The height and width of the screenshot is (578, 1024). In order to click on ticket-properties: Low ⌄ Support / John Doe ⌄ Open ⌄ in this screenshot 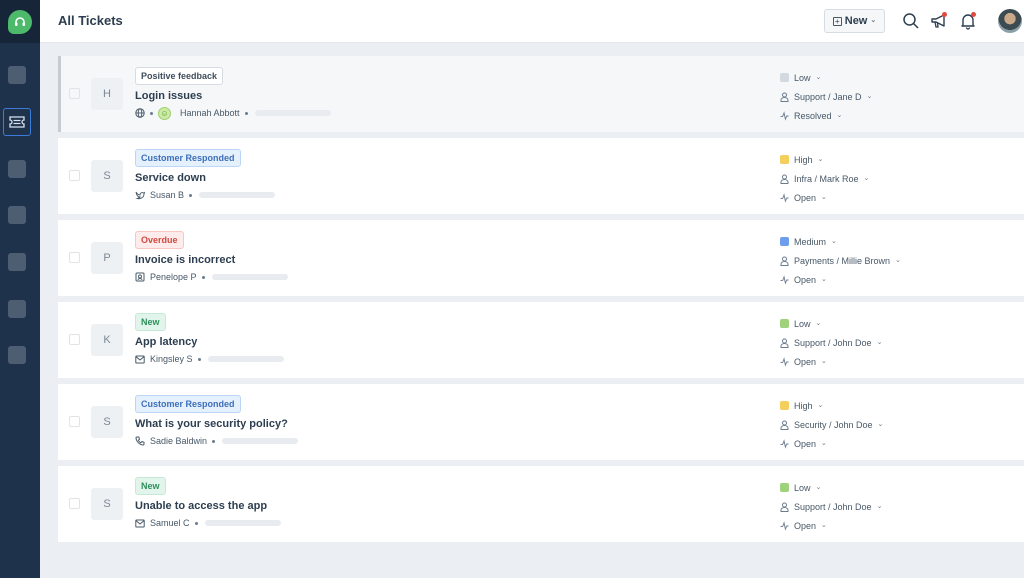, I will do `click(831, 342)`.